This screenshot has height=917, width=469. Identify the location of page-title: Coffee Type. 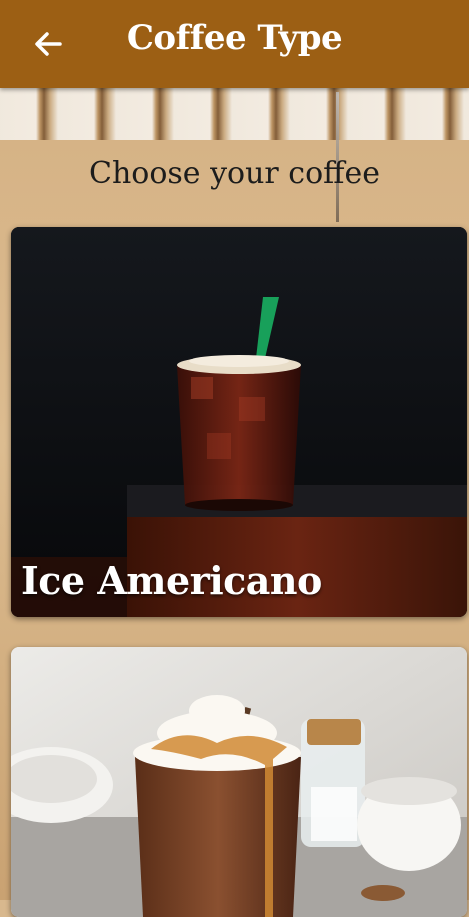
(234, 38).